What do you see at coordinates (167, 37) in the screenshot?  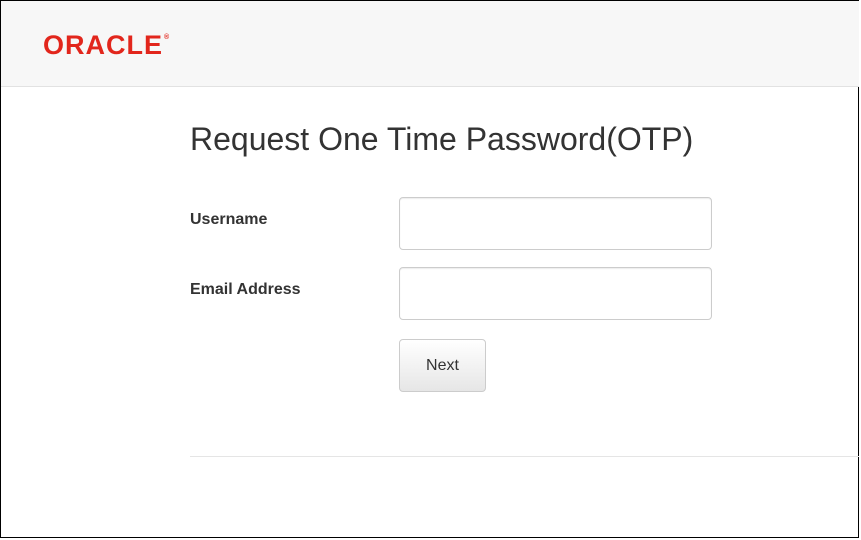 I see `registered-mark: ®` at bounding box center [167, 37].